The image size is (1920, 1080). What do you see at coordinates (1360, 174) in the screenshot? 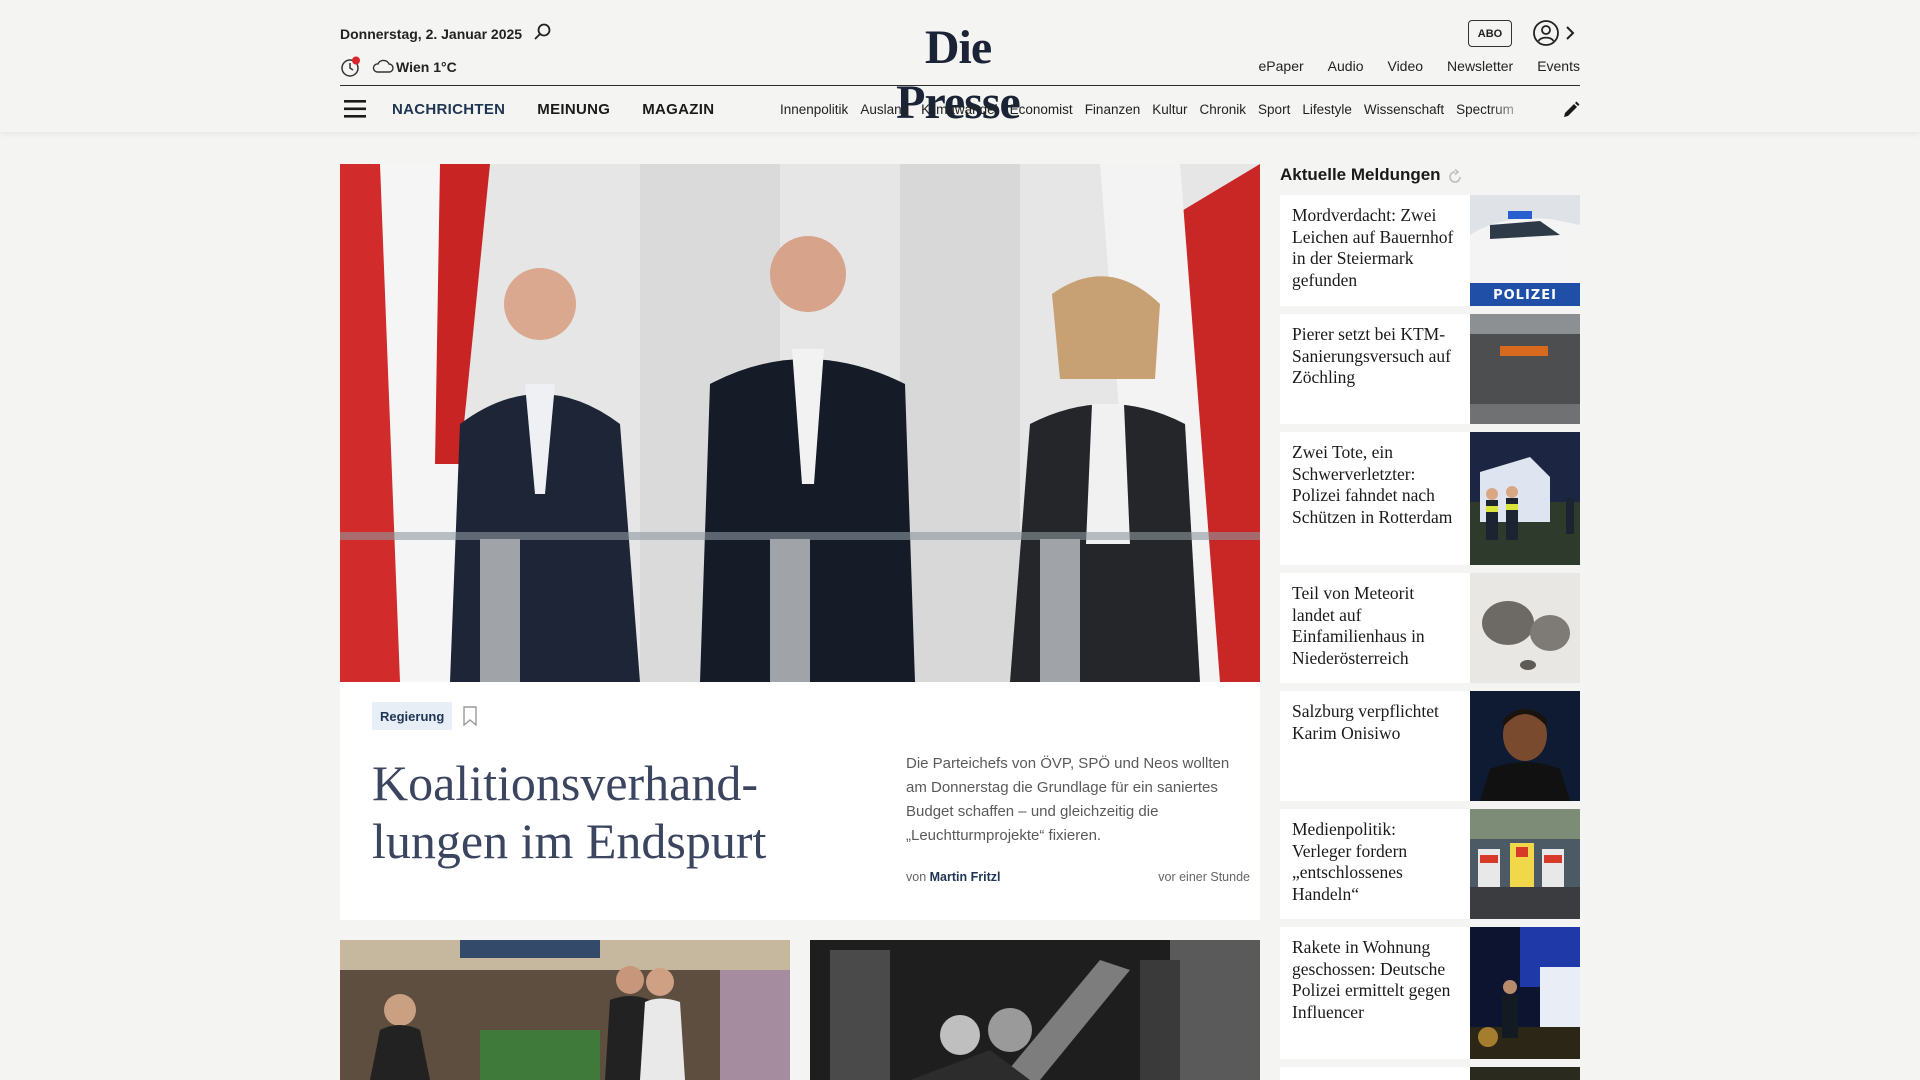
I see `sidebar-title: Aktuelle Meldungen` at bounding box center [1360, 174].